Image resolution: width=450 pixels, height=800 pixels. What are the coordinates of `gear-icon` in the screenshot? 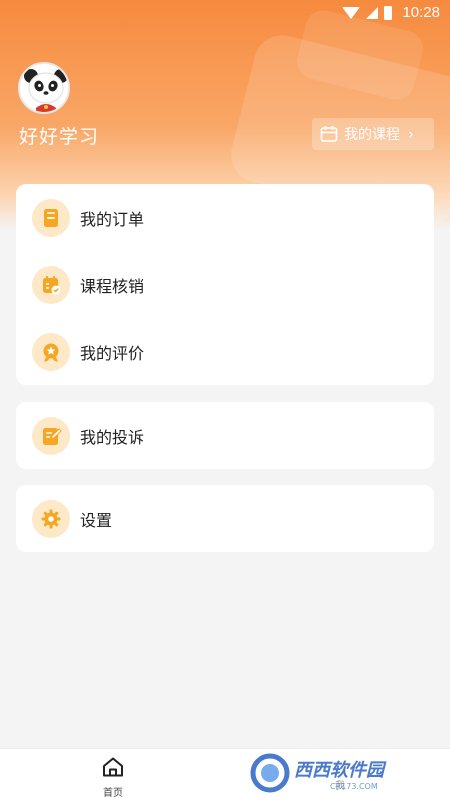 It's located at (51, 518).